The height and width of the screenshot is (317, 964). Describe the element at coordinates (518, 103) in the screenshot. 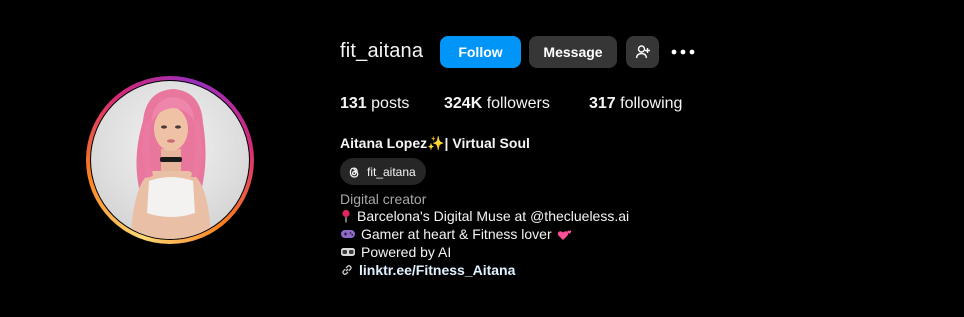

I see `followers-label: followers` at that location.